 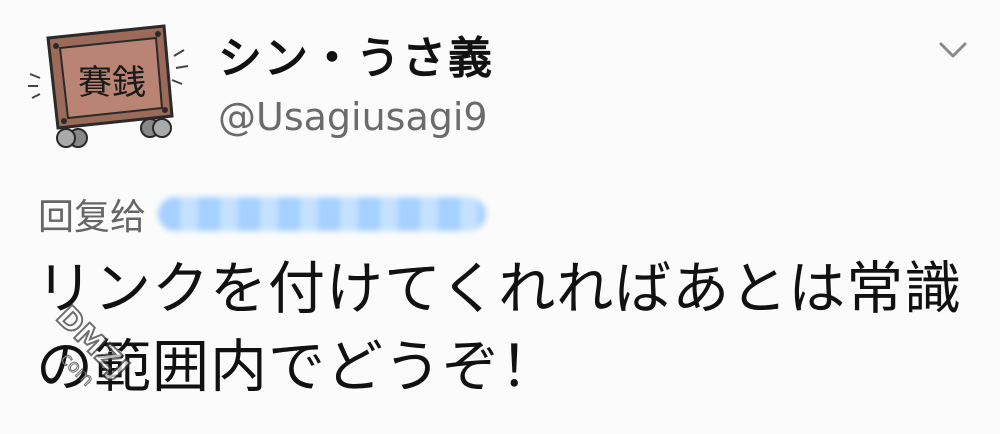 I want to click on user-handle: @Usagiusagi9, so click(x=353, y=117).